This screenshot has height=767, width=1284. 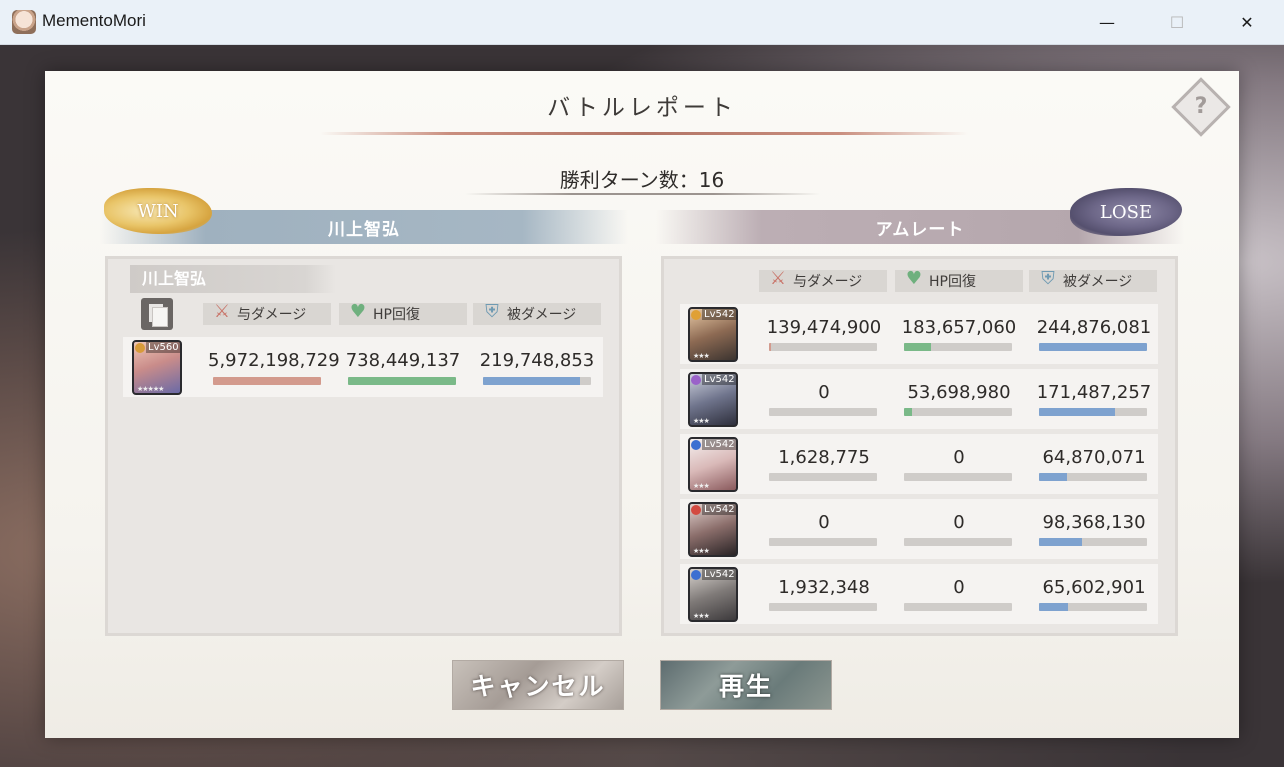 I want to click on left-header-taken: ⛨ 被ダメージ, so click(x=537, y=313).